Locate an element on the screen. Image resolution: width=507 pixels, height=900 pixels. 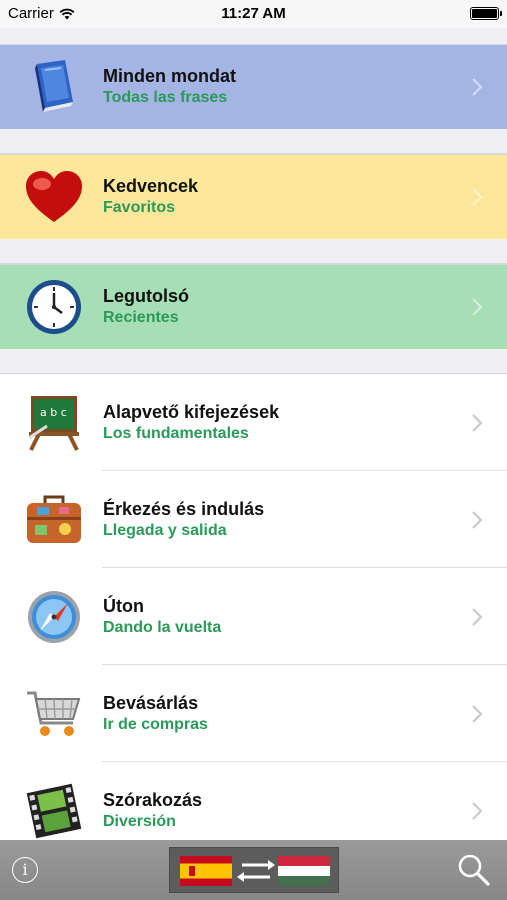
category-title: Minden mondat is located at coordinates (169, 76).